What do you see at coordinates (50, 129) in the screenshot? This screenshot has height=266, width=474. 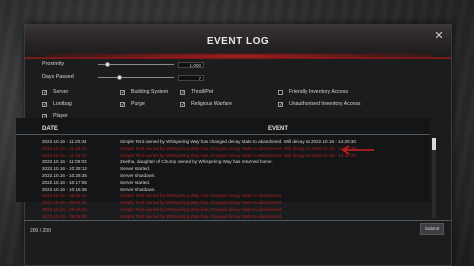 I see `date-column-header: DATE` at bounding box center [50, 129].